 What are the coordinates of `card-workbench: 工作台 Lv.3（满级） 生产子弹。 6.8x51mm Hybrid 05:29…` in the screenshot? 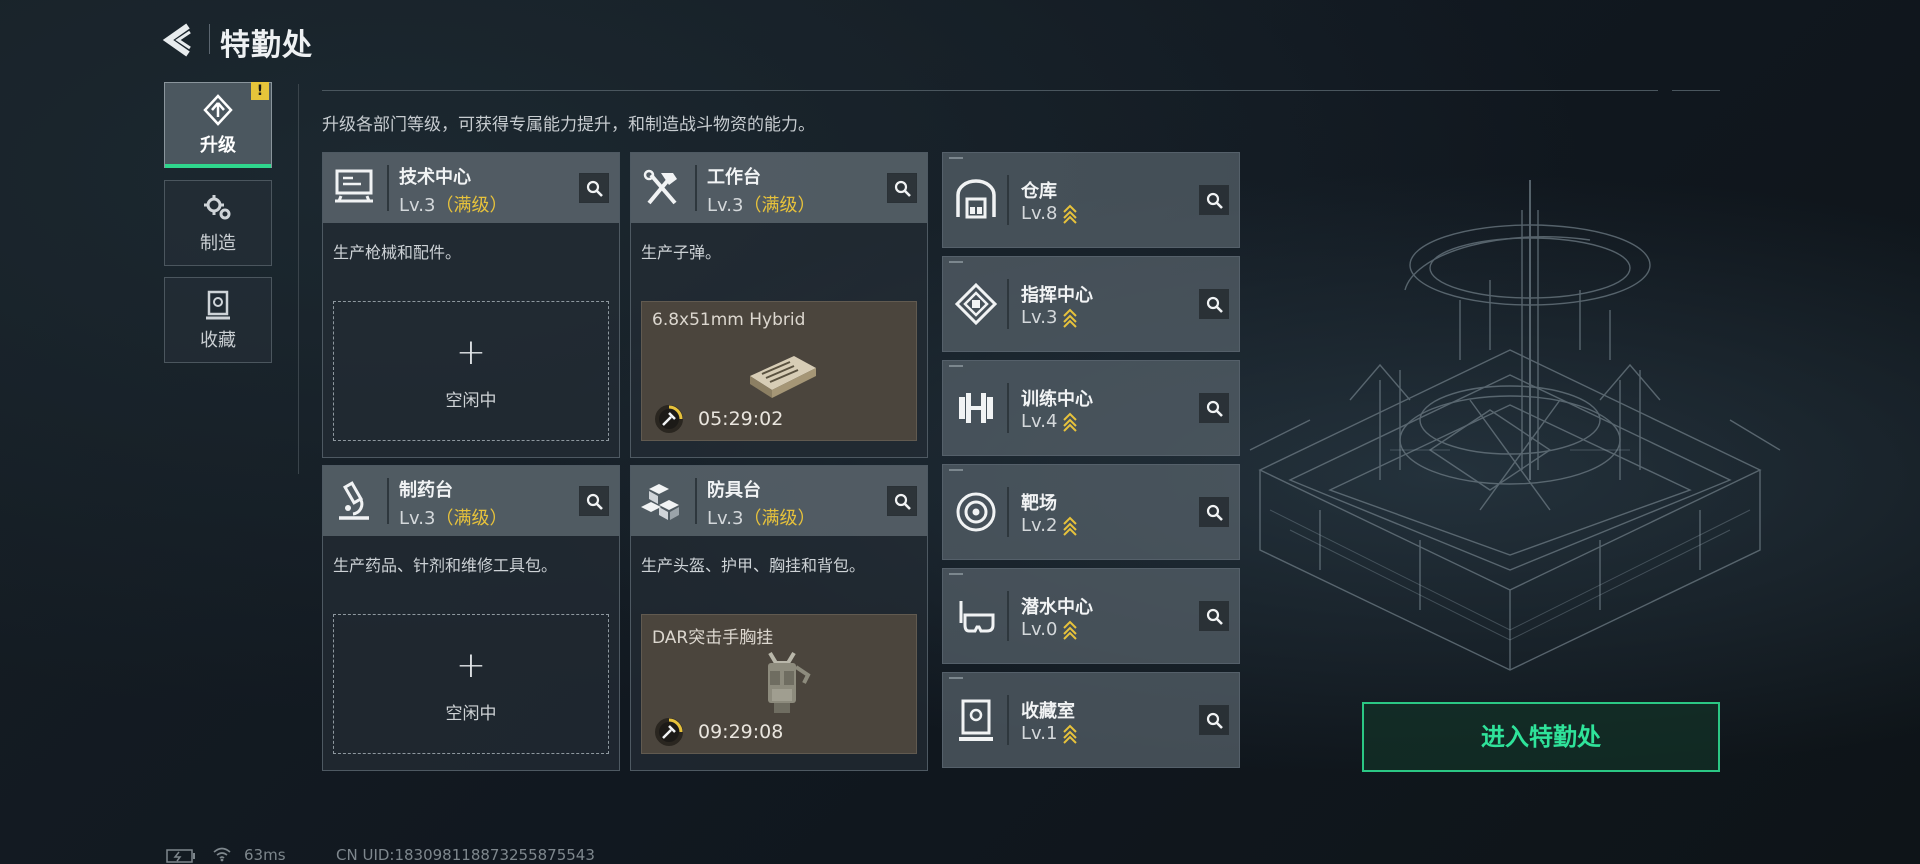 It's located at (779, 305).